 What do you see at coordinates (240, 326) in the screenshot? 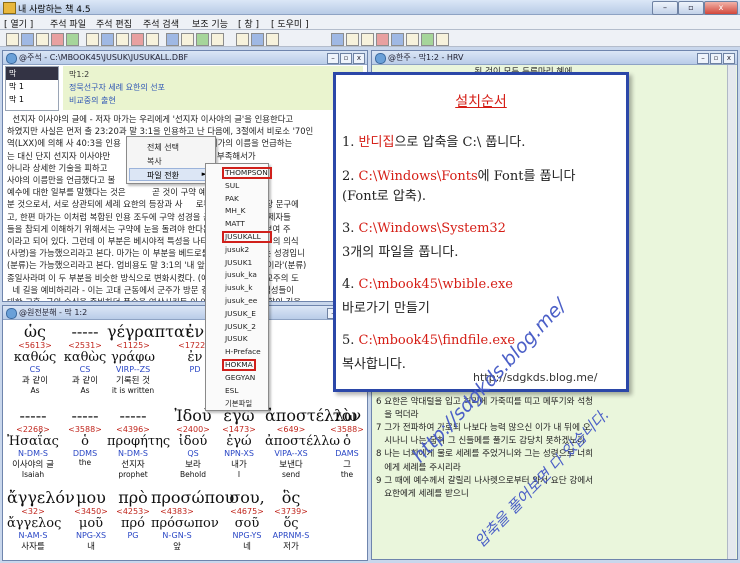
I see `submenu-item: JUSUK_2` at bounding box center [240, 326].